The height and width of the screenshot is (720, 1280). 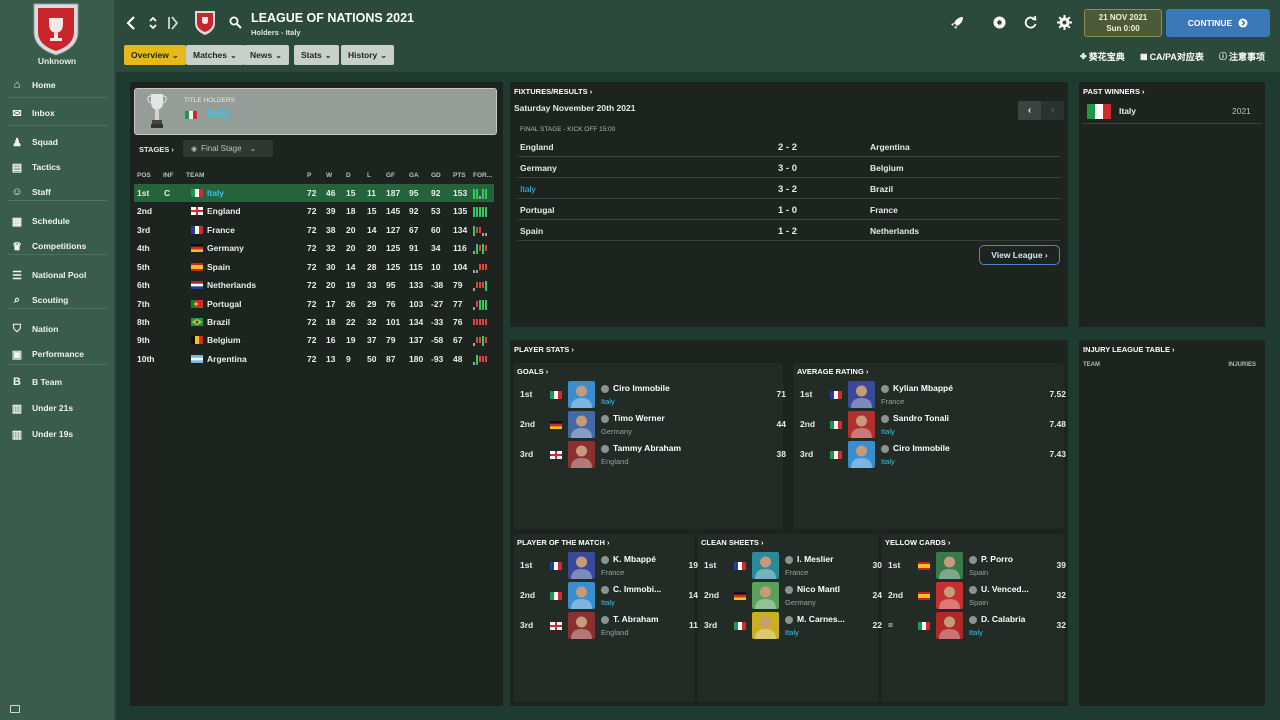 I want to click on col-header-w: W, so click(x=329, y=175).